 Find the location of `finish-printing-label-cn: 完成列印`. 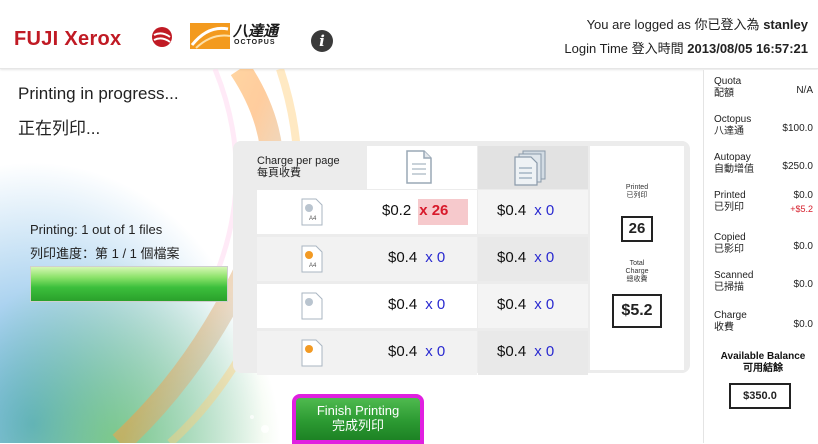

finish-printing-label-cn: 完成列印 is located at coordinates (357, 425).